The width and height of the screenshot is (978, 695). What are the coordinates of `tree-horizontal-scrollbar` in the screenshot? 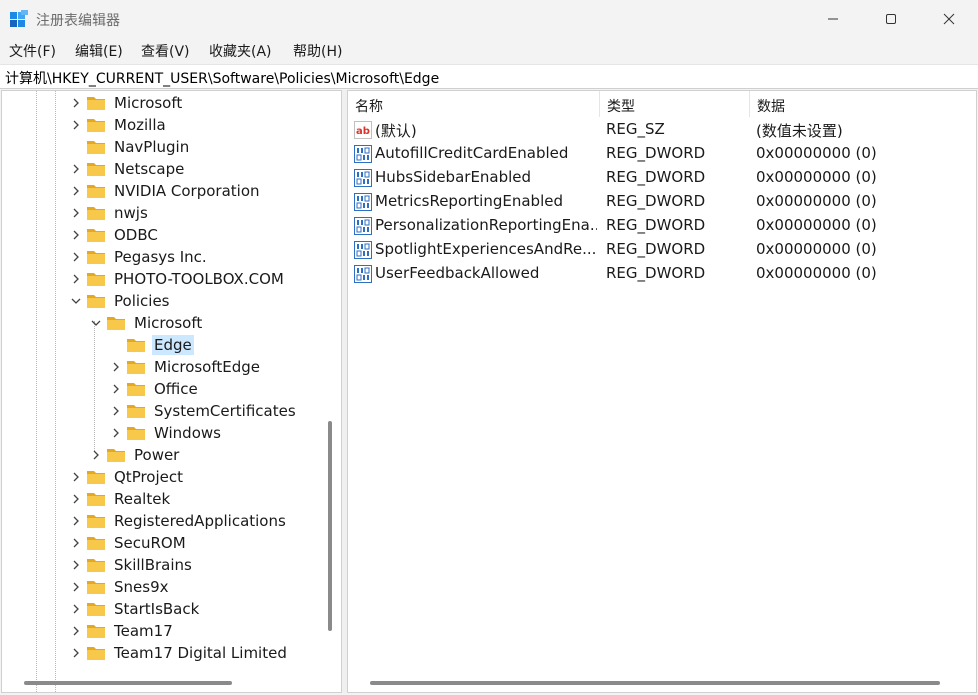 It's located at (128, 683).